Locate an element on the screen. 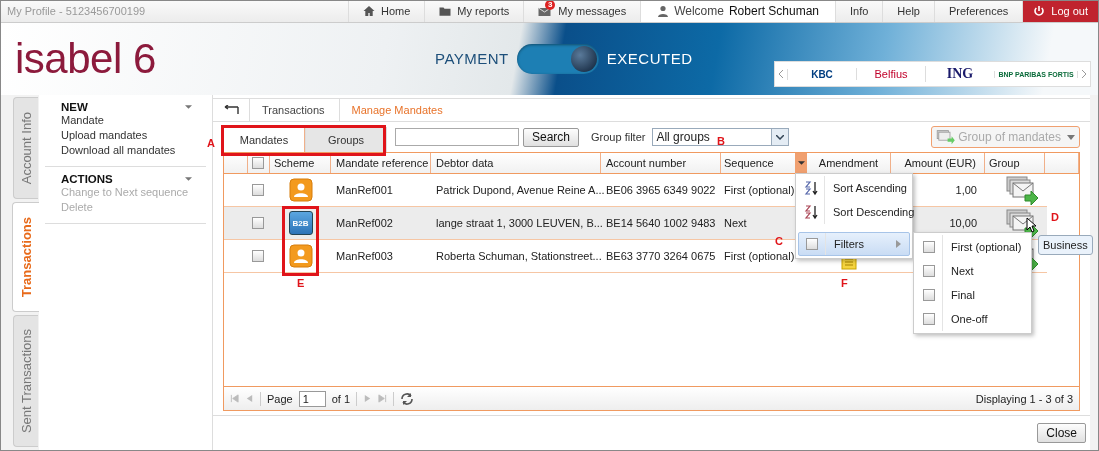 The height and width of the screenshot is (451, 1099). table-cell: ManRef002 is located at coordinates (364, 223).